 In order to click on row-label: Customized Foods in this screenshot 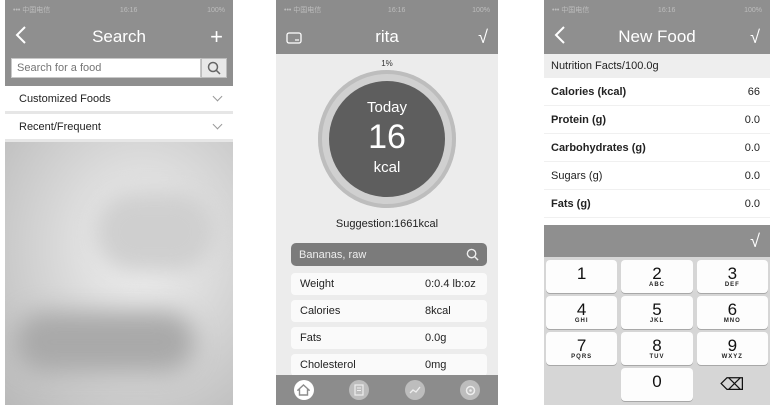, I will do `click(65, 98)`.